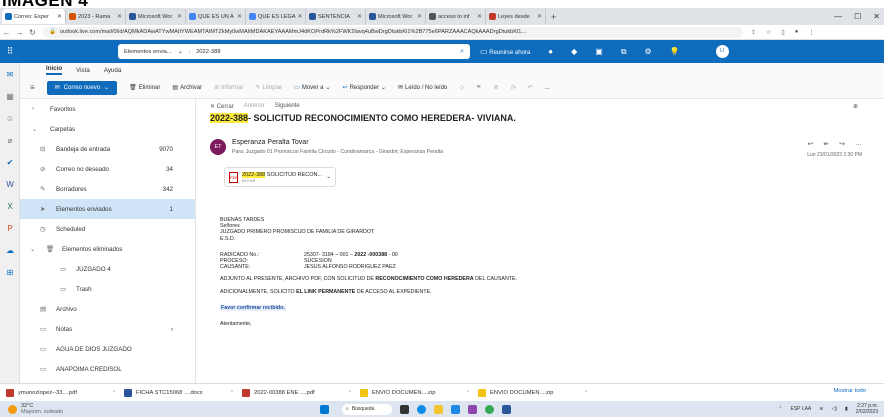 The width and height of the screenshot is (884, 417). I want to click on browser-tab: SENTENCIA ✕, so click(336, 16).